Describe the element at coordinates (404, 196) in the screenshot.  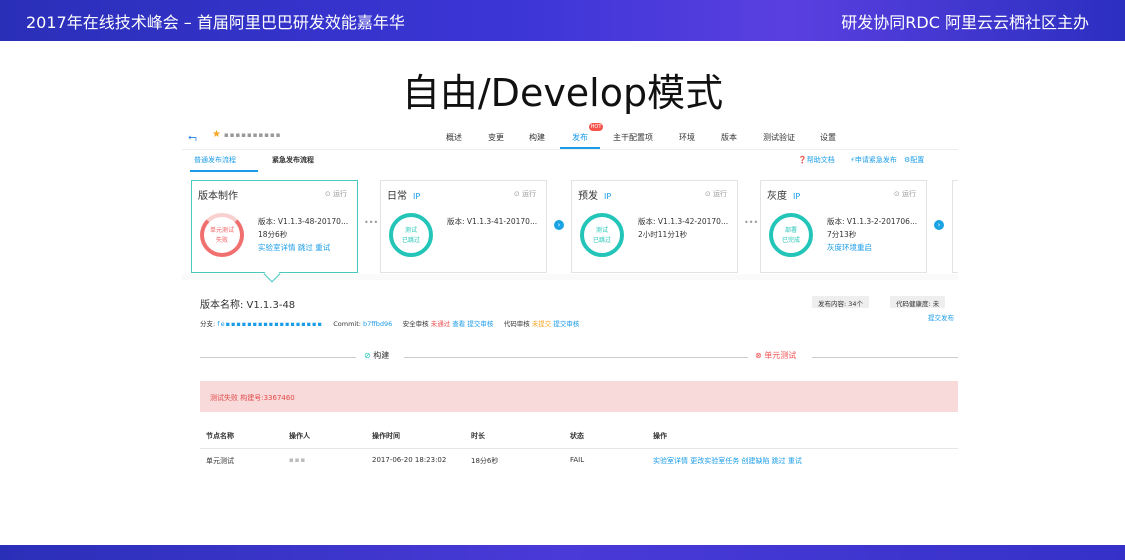
I see `stage-name: 日常 IP` at that location.